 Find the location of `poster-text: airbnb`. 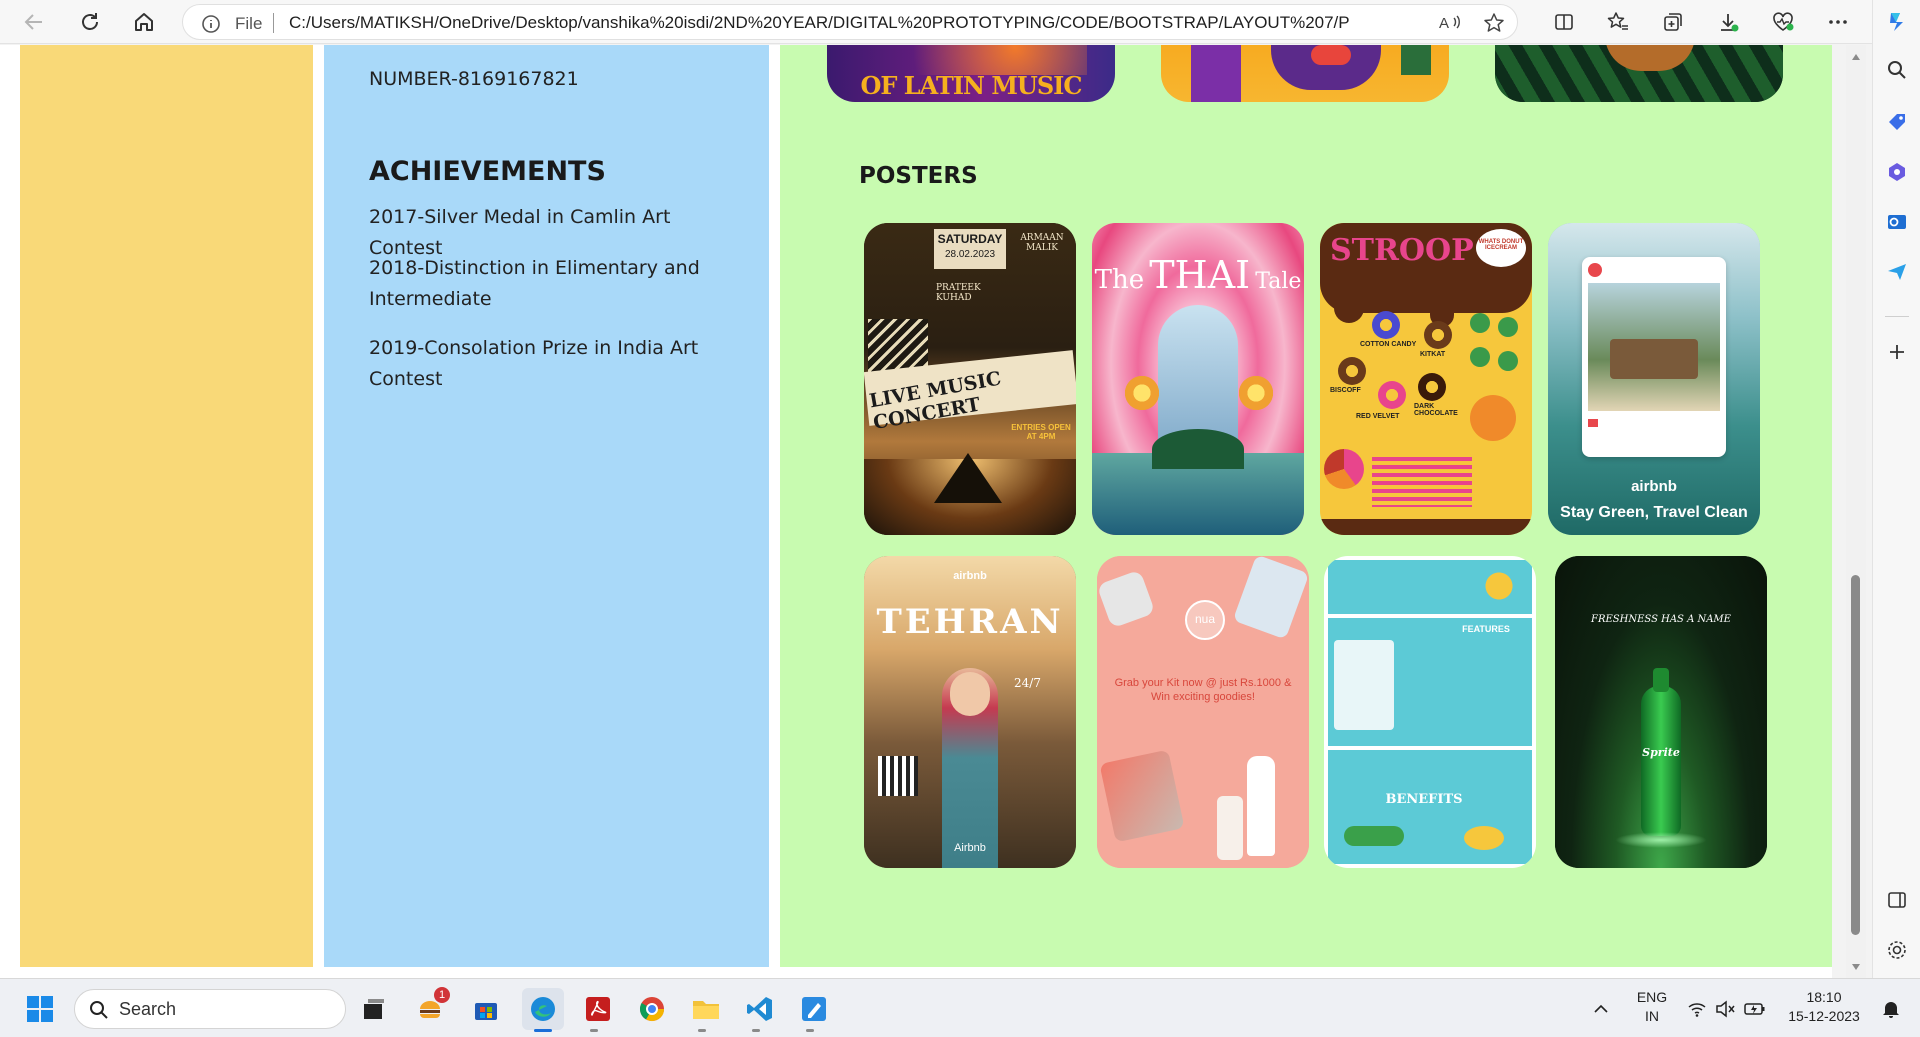

poster-text: airbnb is located at coordinates (970, 576).